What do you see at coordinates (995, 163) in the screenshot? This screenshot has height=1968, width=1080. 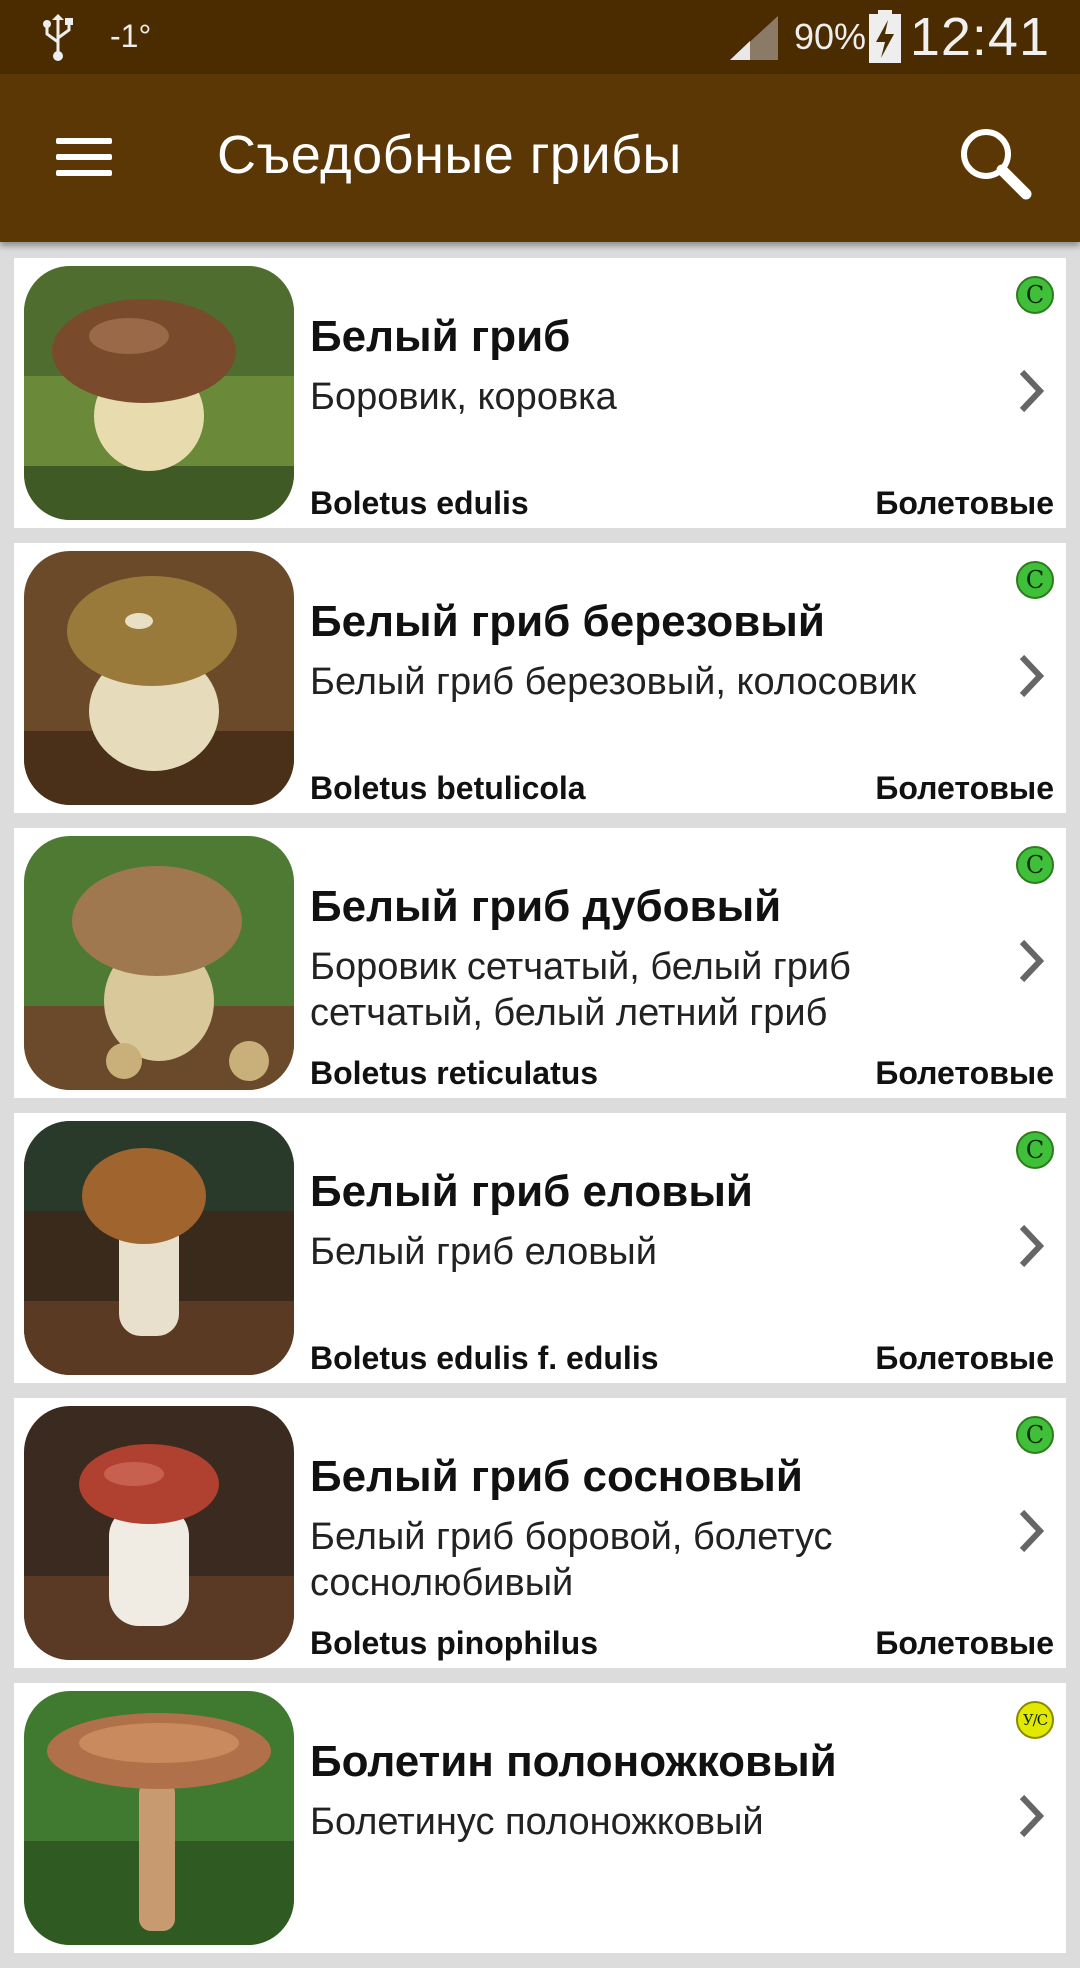 I see `search-icon` at bounding box center [995, 163].